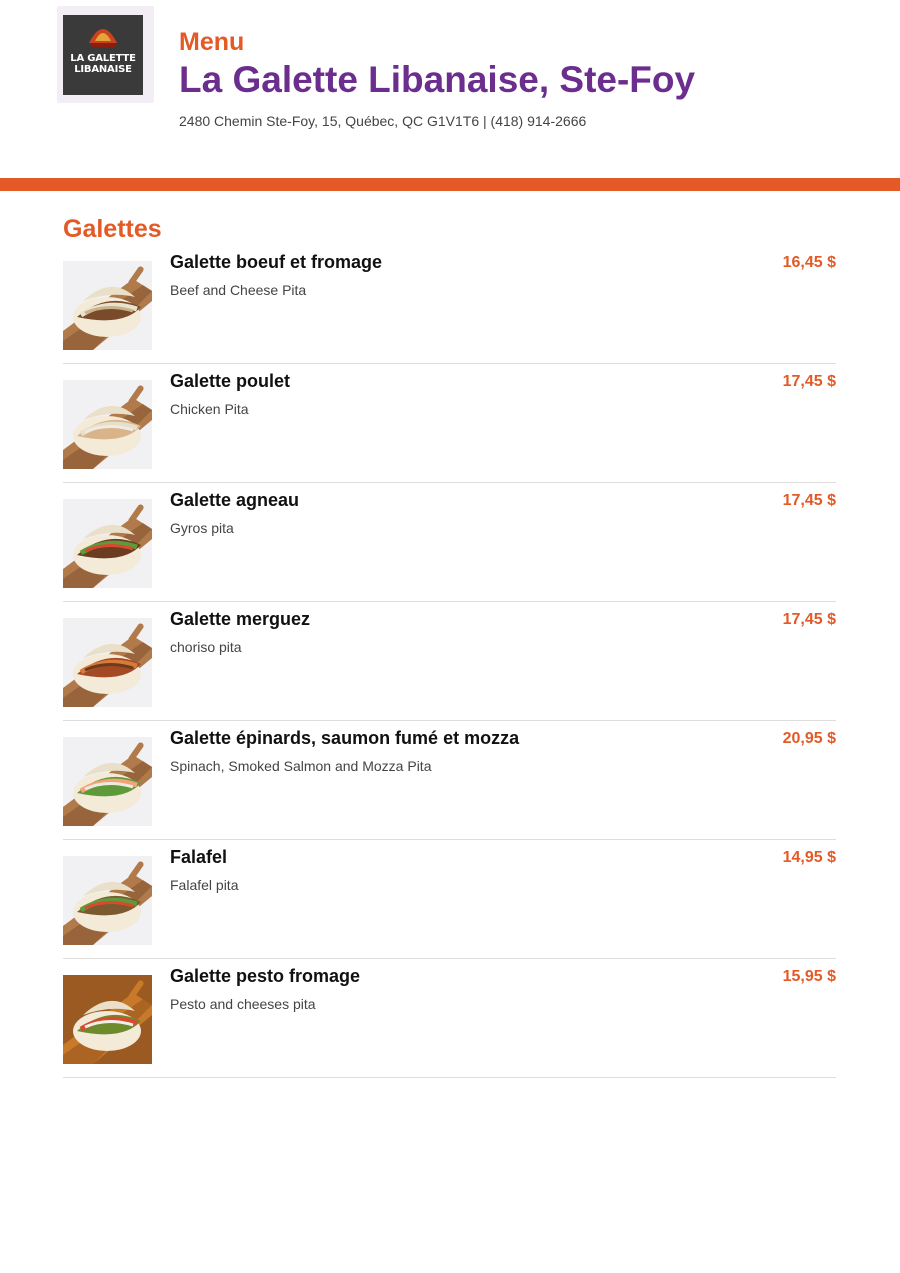 This screenshot has width=900, height=1273. Describe the element at coordinates (235, 500) in the screenshot. I see `menu-item-name: Galette agneau` at that location.